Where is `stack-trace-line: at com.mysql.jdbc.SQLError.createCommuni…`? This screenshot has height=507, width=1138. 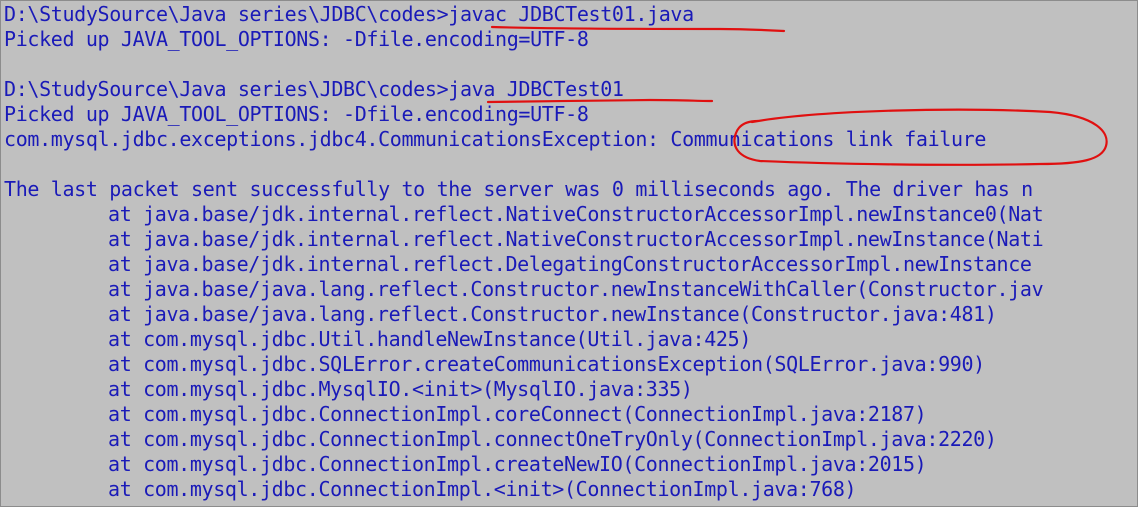
stack-trace-line: at com.mysql.jdbc.SQLError.createCommuni… is located at coordinates (546, 364).